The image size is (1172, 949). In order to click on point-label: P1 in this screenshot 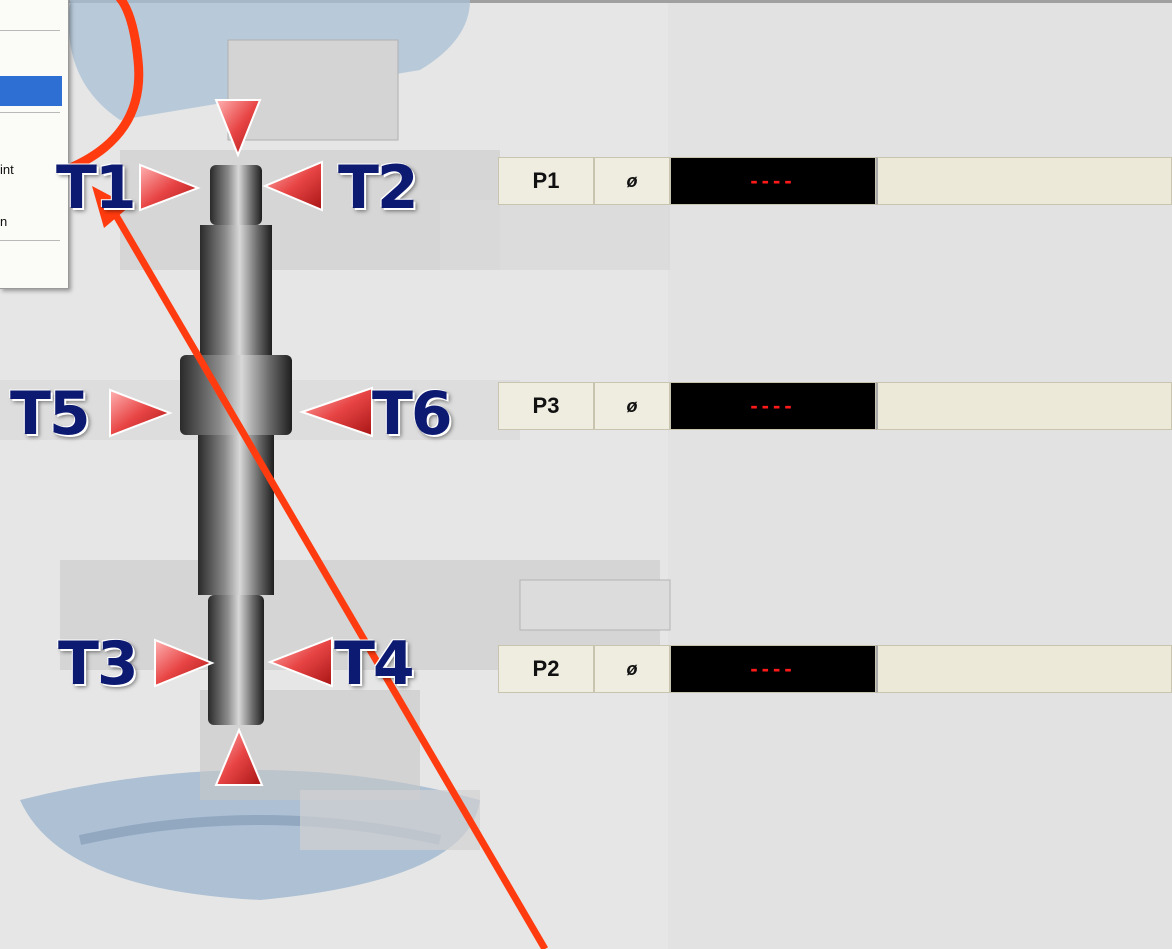, I will do `click(546, 181)`.